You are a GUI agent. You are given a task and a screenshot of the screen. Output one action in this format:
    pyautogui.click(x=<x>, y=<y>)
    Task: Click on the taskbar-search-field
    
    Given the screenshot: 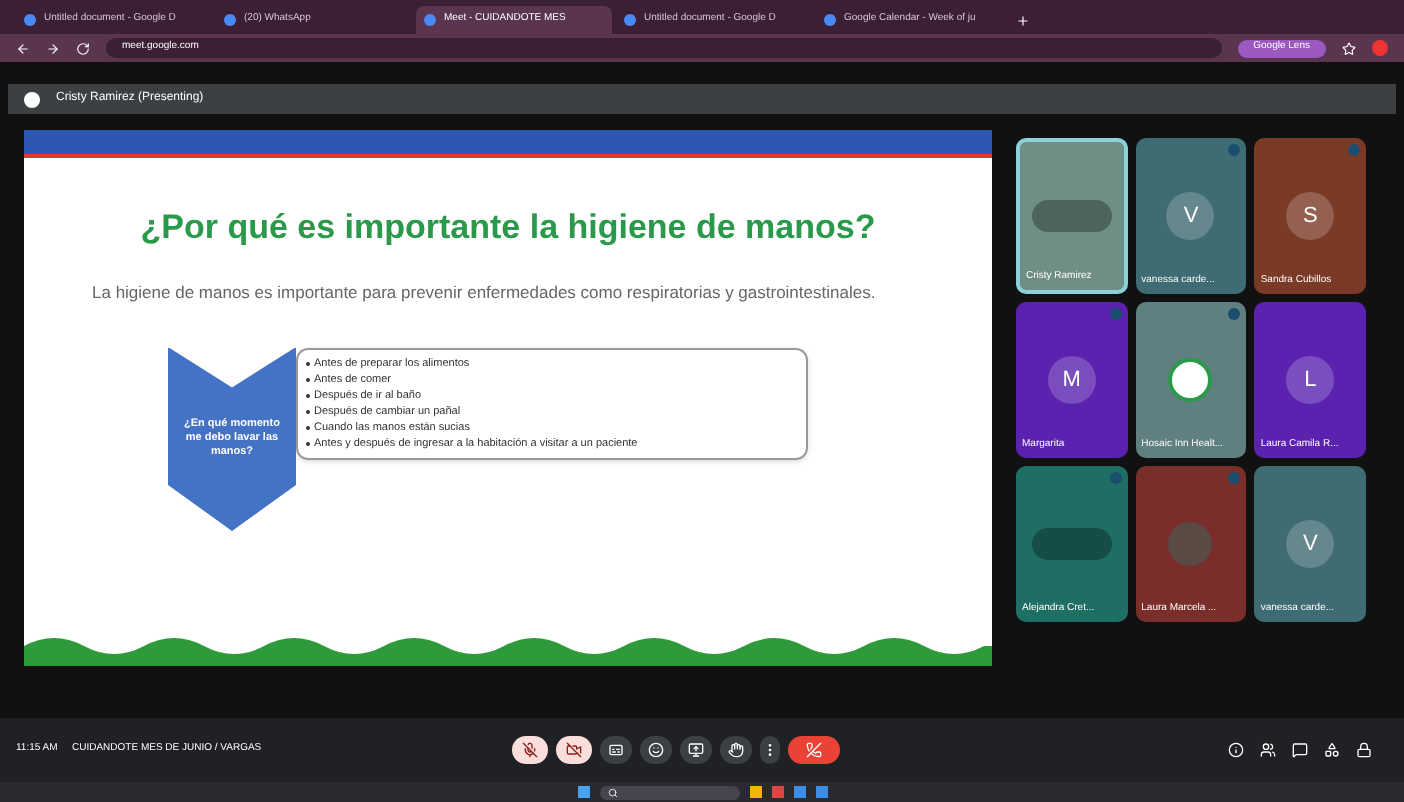 What is the action you would take?
    pyautogui.click(x=669, y=792)
    